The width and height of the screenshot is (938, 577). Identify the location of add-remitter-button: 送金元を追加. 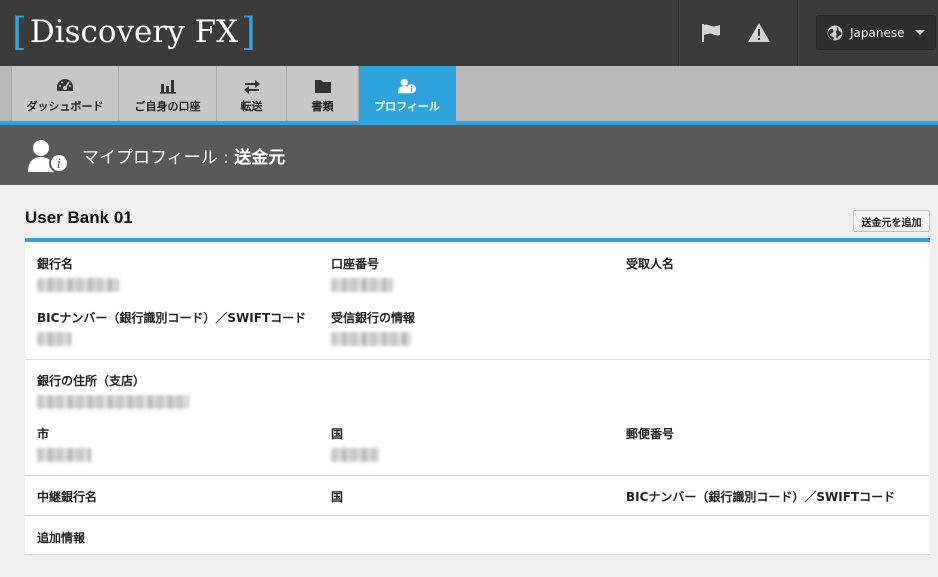
(891, 221).